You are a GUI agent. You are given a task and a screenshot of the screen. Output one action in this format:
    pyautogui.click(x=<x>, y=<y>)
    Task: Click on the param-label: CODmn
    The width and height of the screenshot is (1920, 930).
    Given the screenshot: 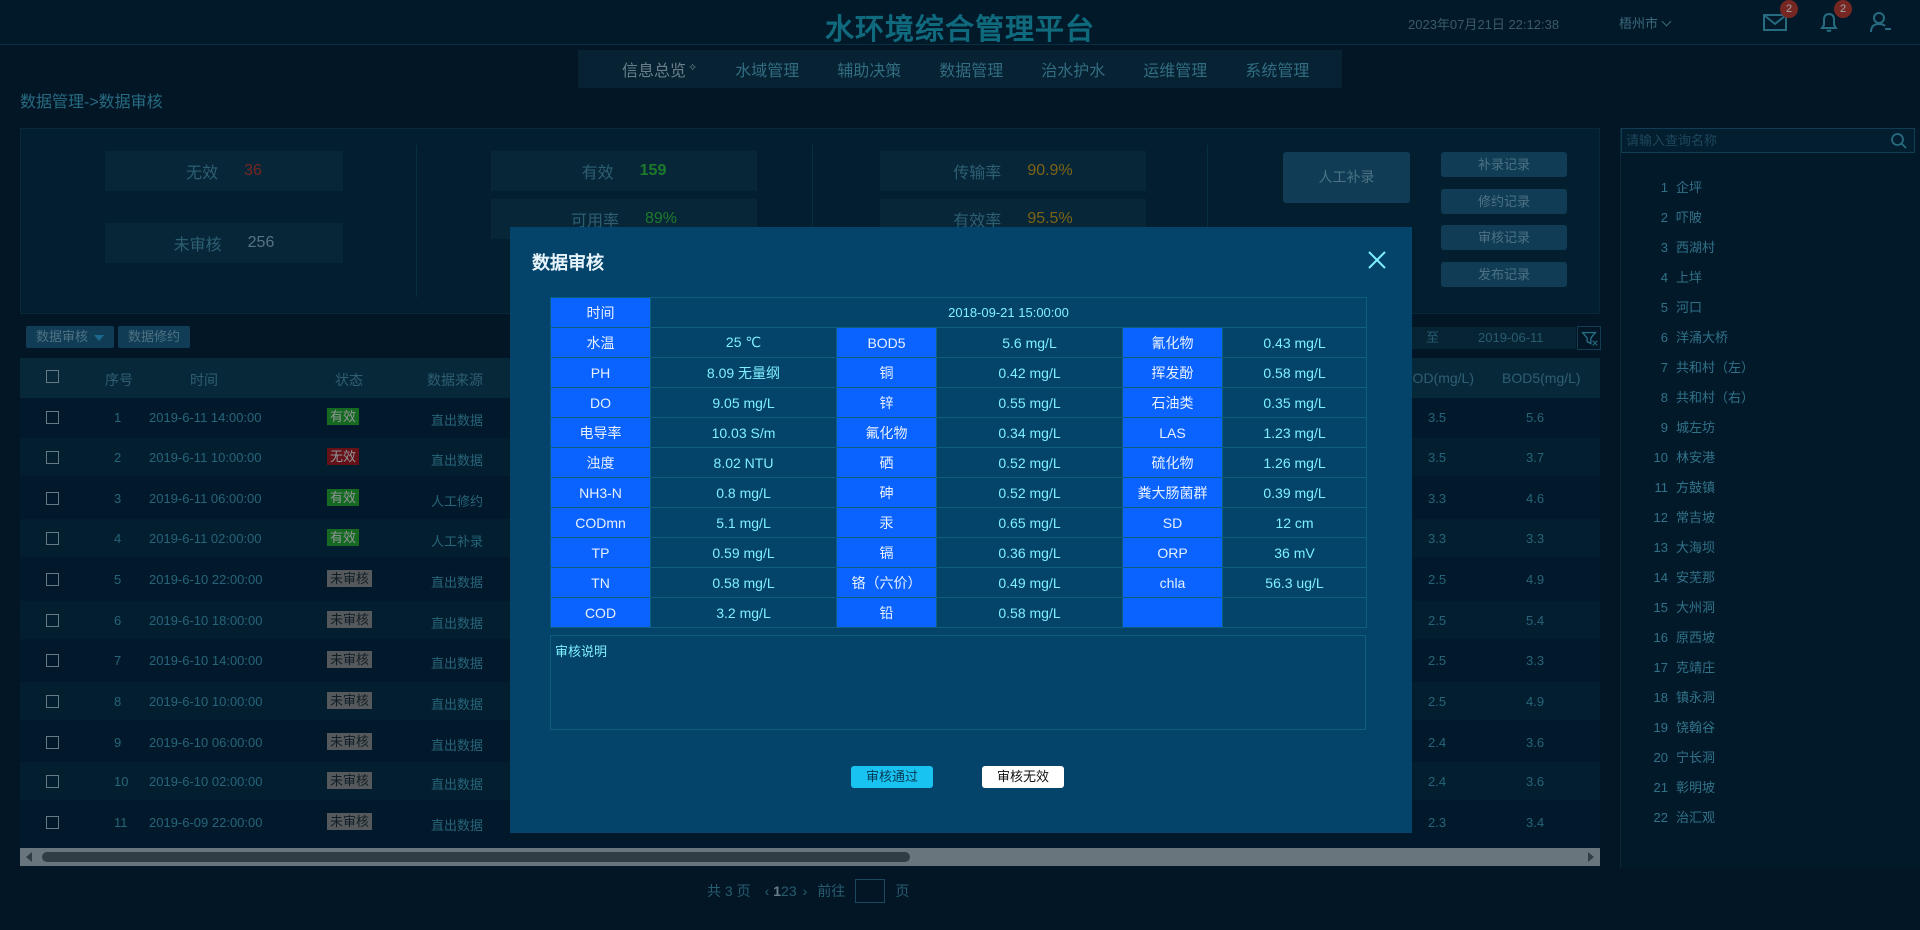 What is the action you would take?
    pyautogui.click(x=600, y=522)
    